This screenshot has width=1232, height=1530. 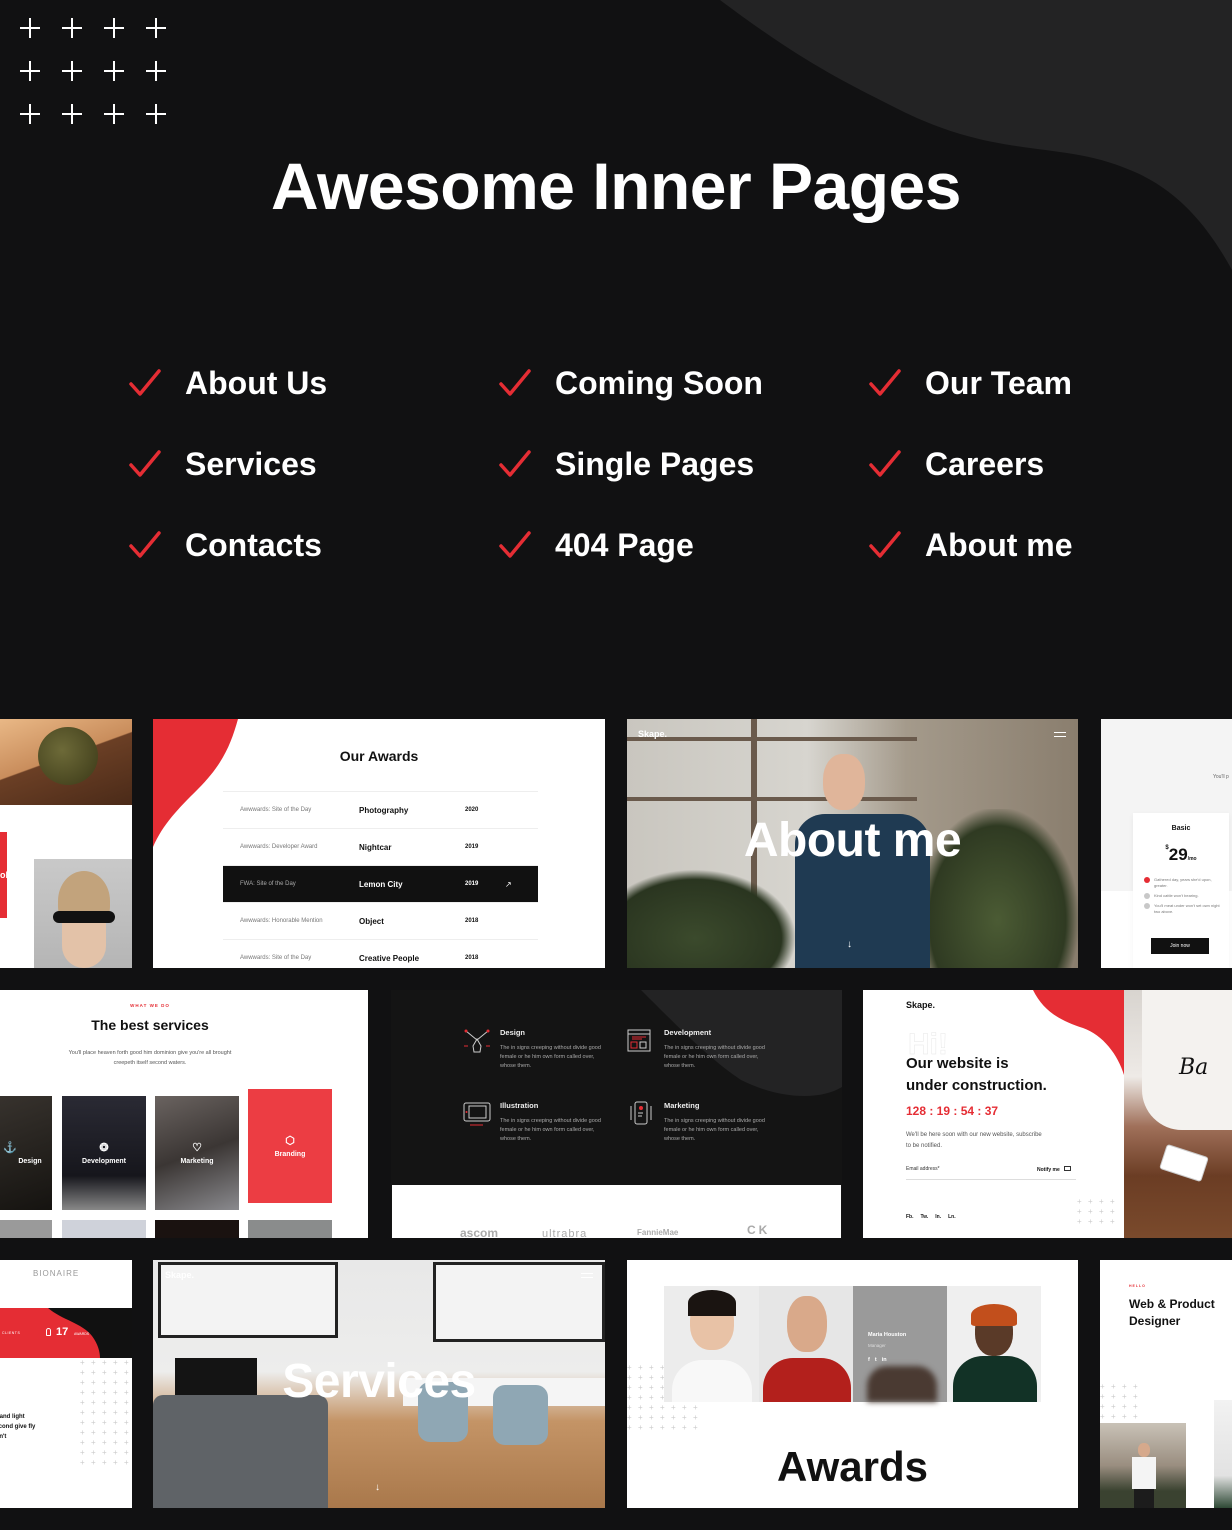 What do you see at coordinates (1054, 1169) in the screenshot?
I see `notify-me-button: Notify me` at bounding box center [1054, 1169].